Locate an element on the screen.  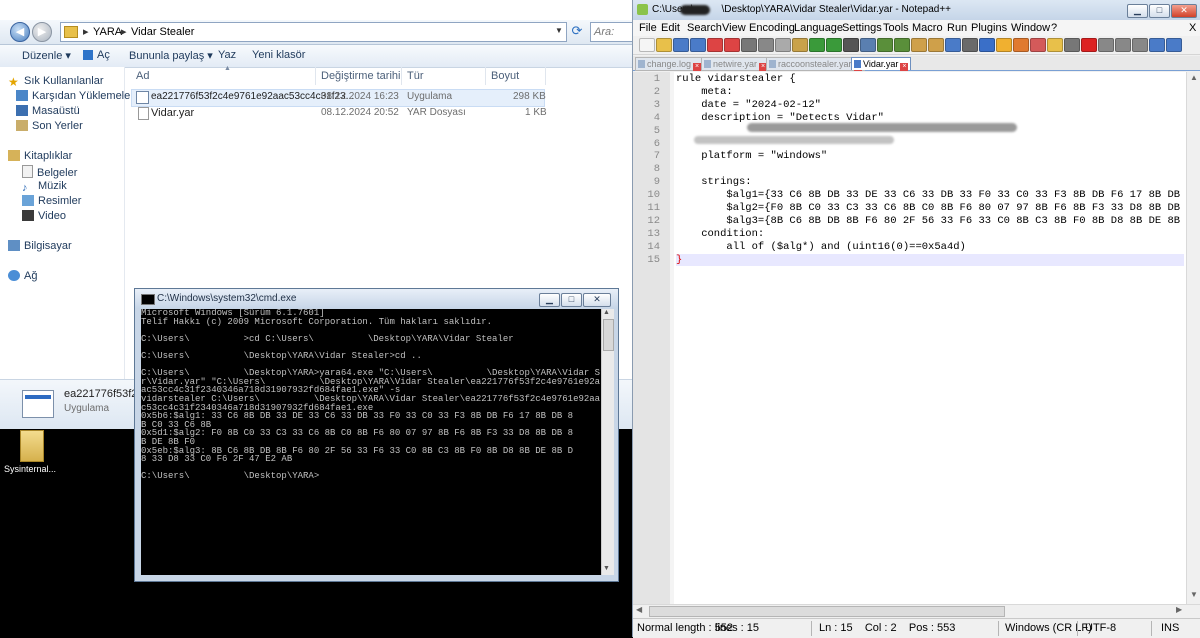
menu-item: Encoding is located at coordinates (772, 28).